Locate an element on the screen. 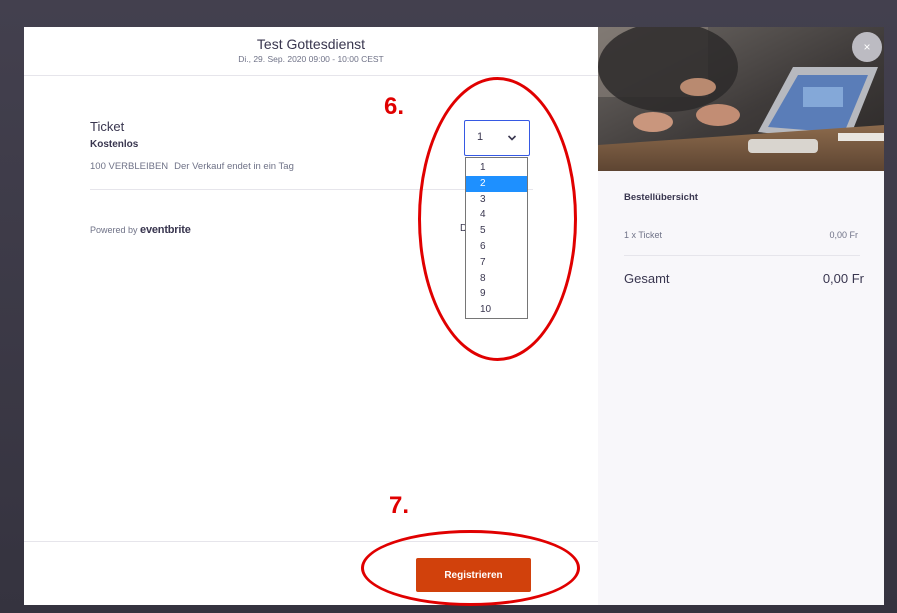 The width and height of the screenshot is (897, 613). powered-by: Powered by eventbrite is located at coordinates (140, 230).